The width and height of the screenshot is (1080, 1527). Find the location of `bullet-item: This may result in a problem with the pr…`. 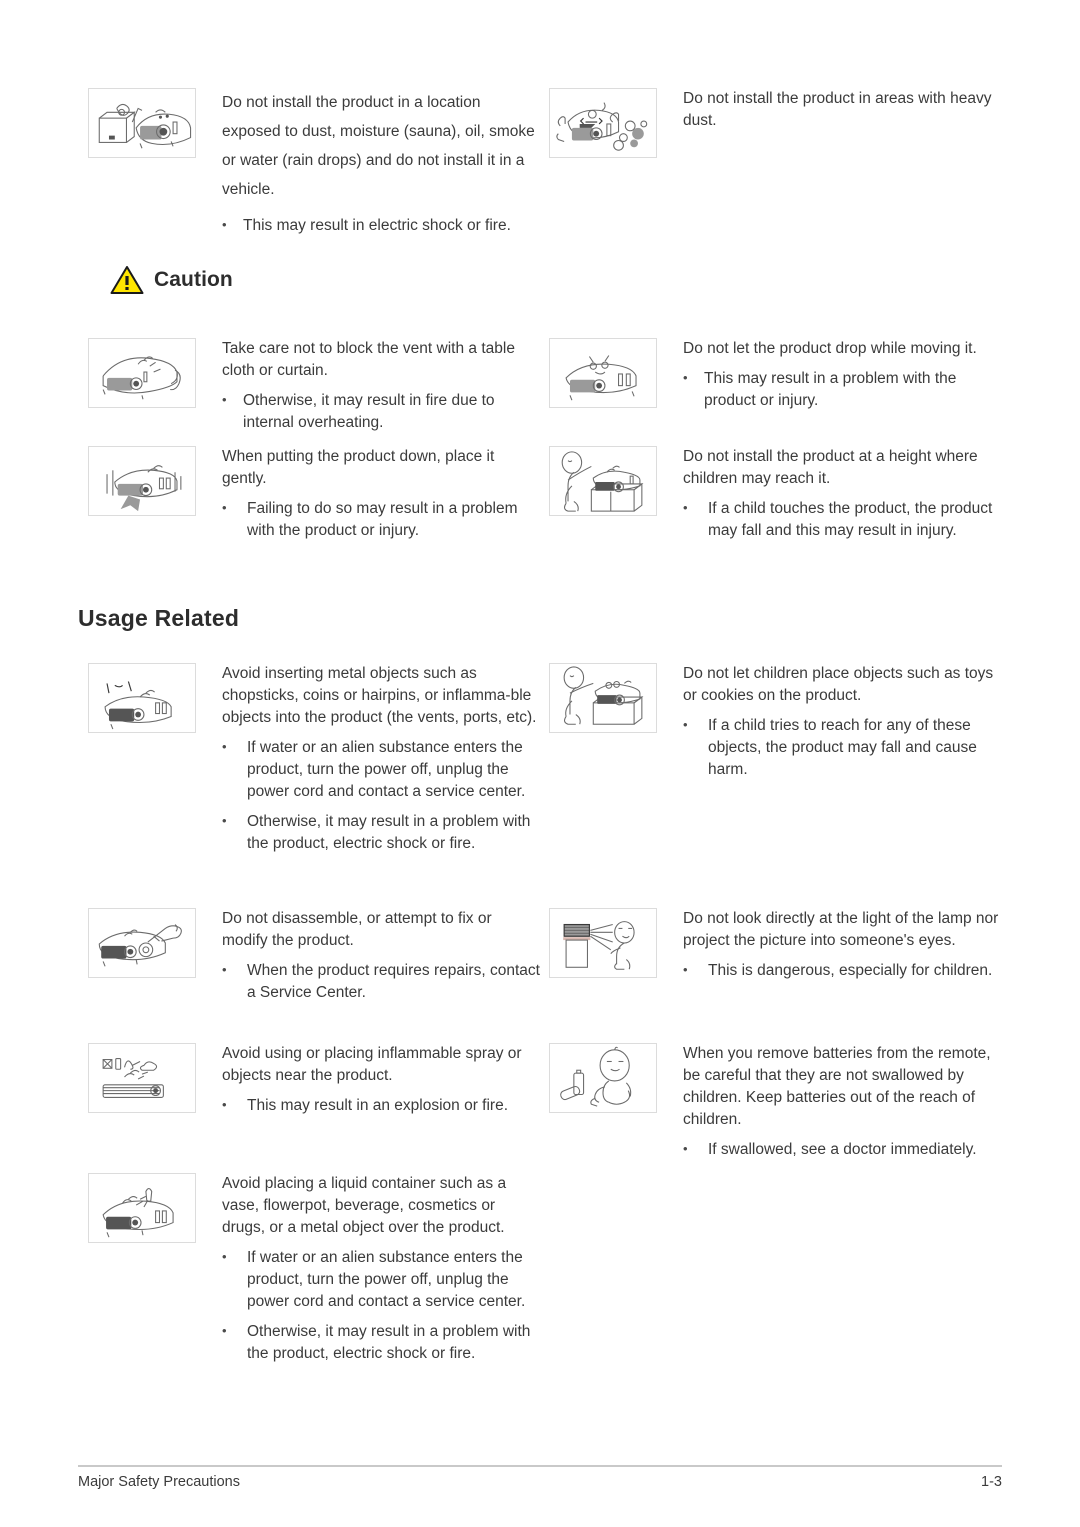

bullet-item: This may result in a problem with the pr… is located at coordinates (843, 389).